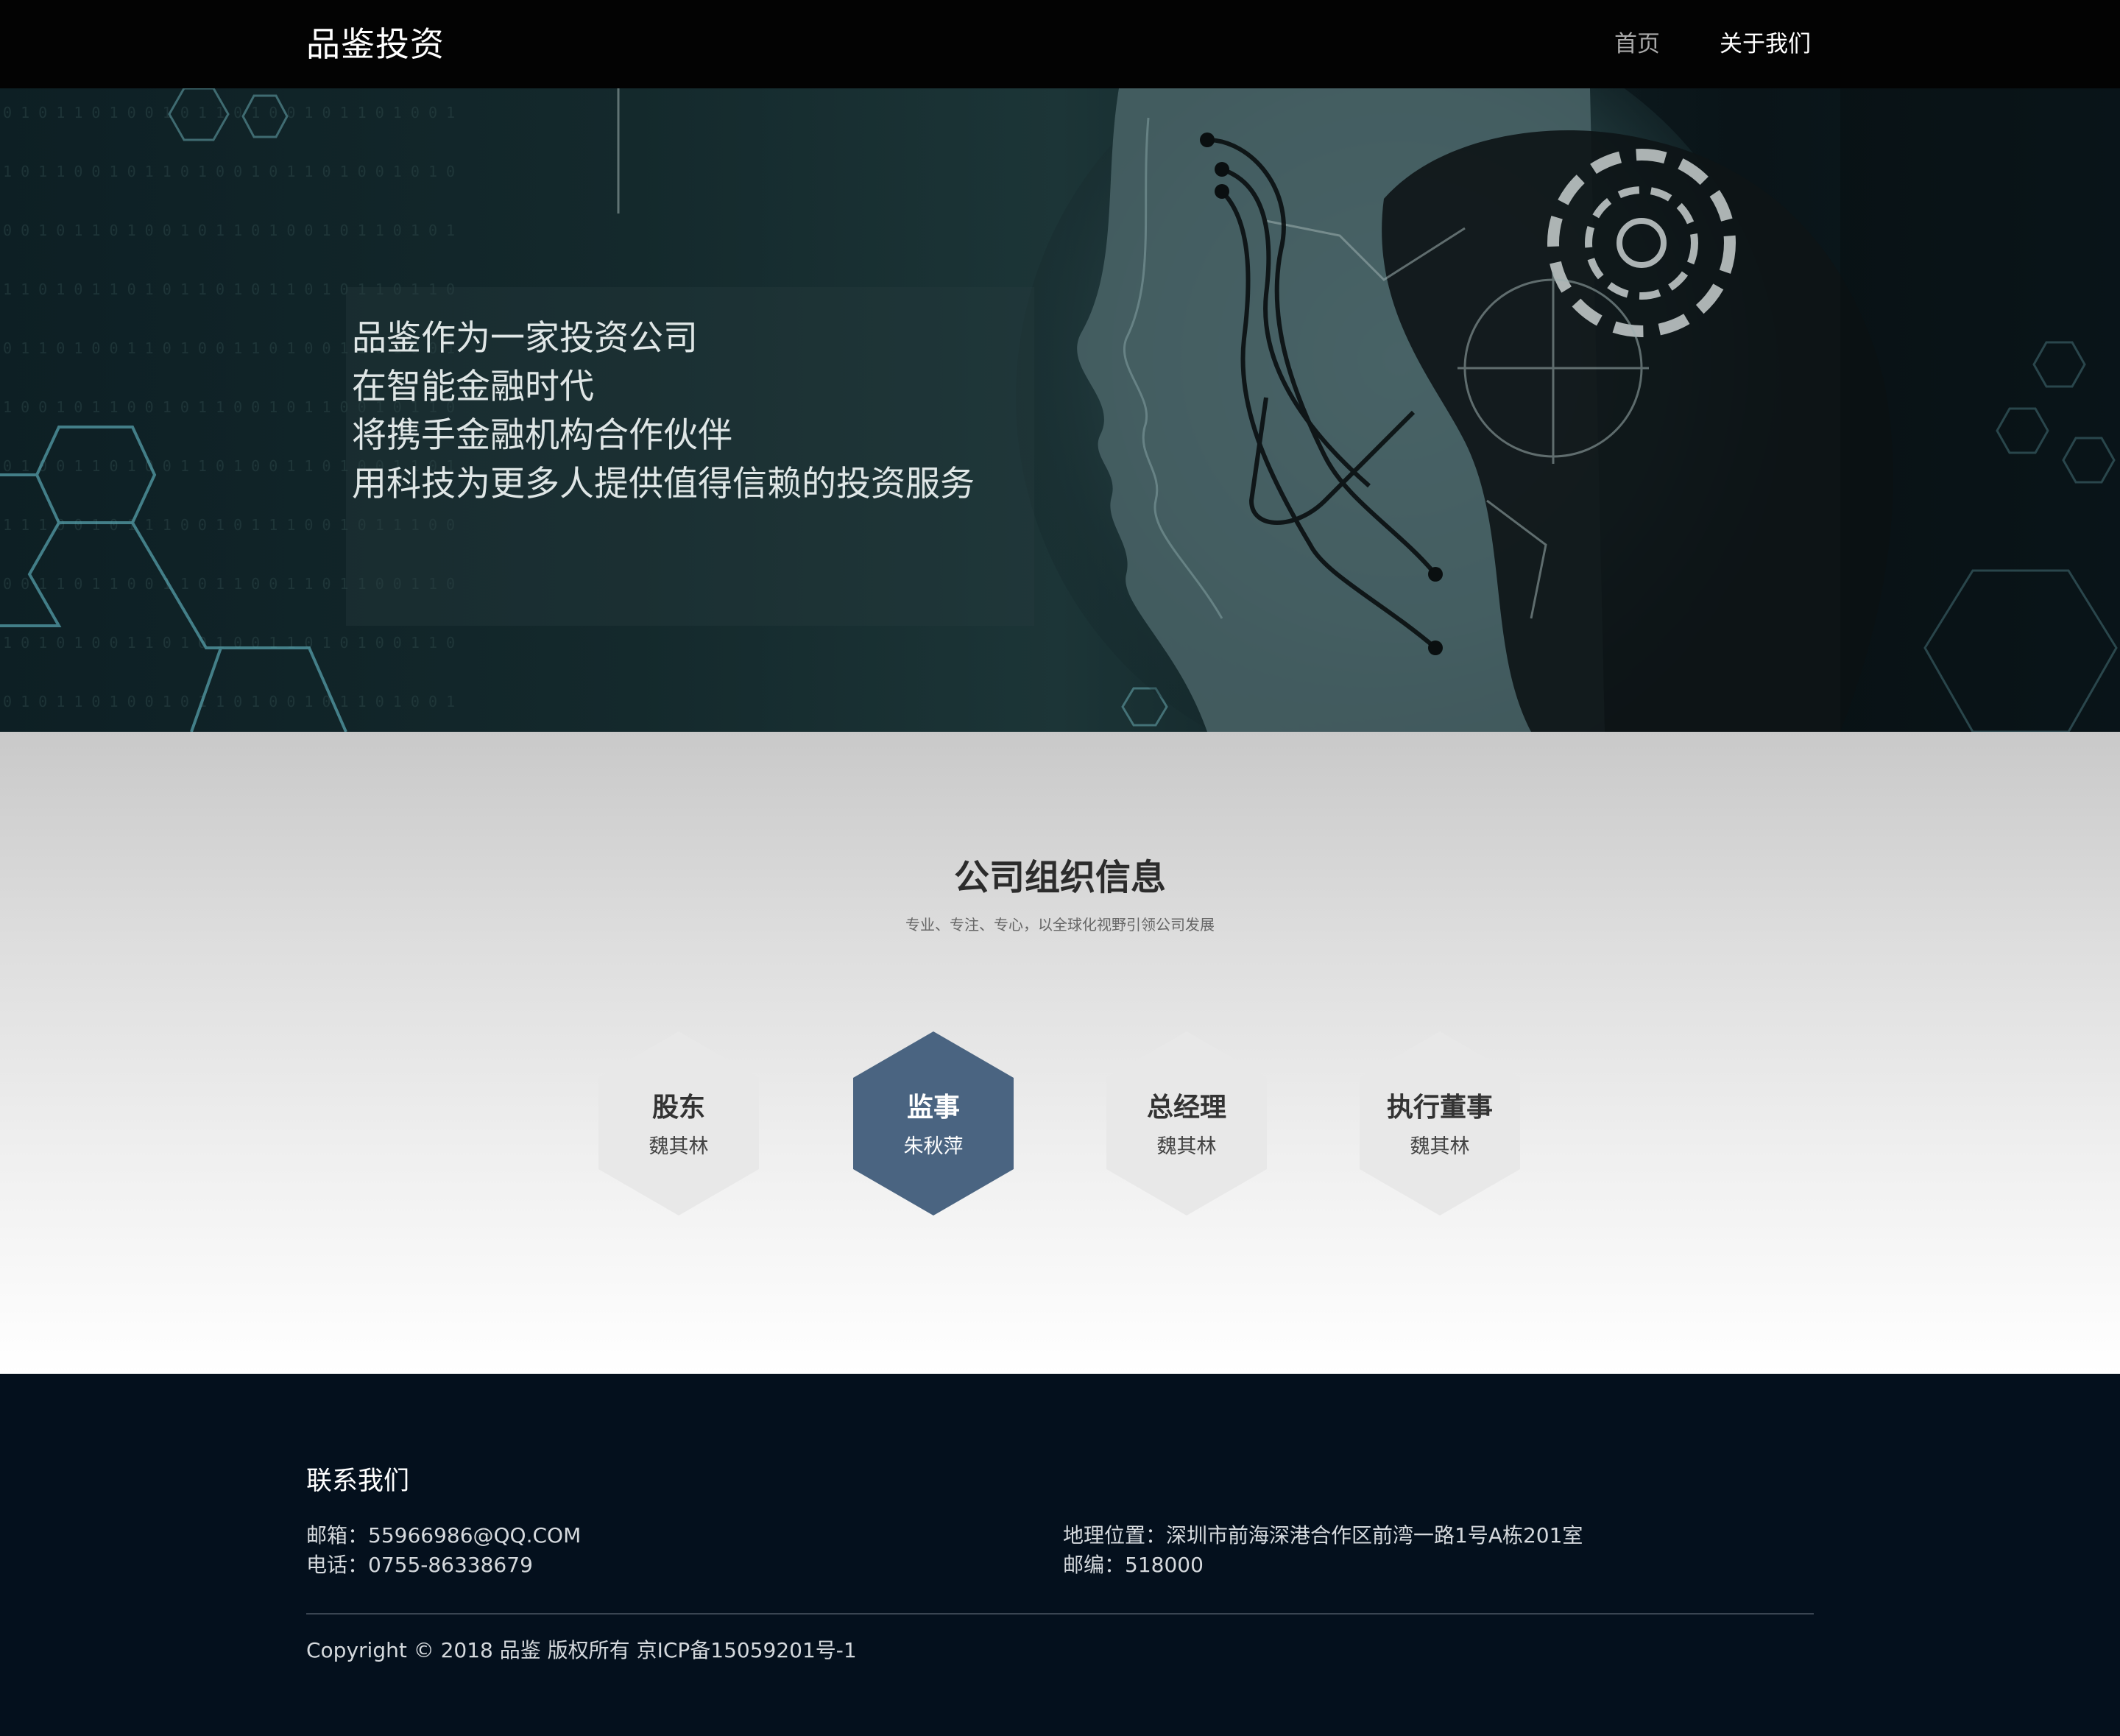 This screenshot has height=1736, width=2120. I want to click on org-card-role: 股东, so click(678, 1108).